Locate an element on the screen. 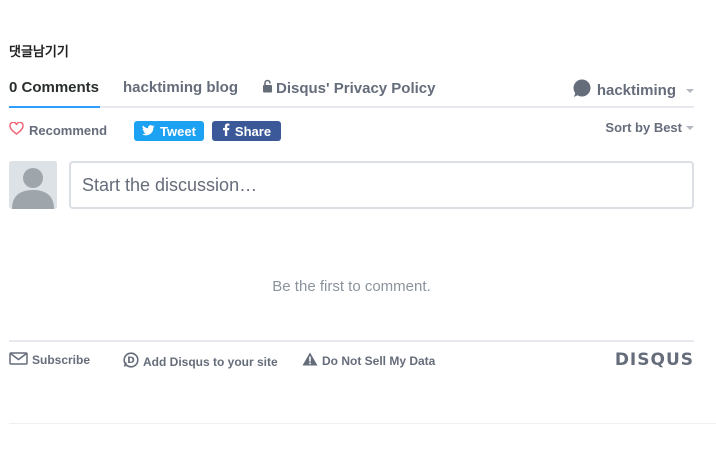  disqus-logo: DISQUS is located at coordinates (654, 360).